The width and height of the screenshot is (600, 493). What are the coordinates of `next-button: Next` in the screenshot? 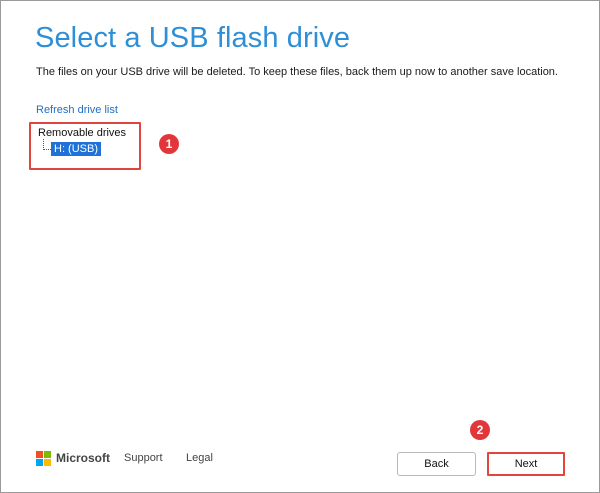 It's located at (526, 464).